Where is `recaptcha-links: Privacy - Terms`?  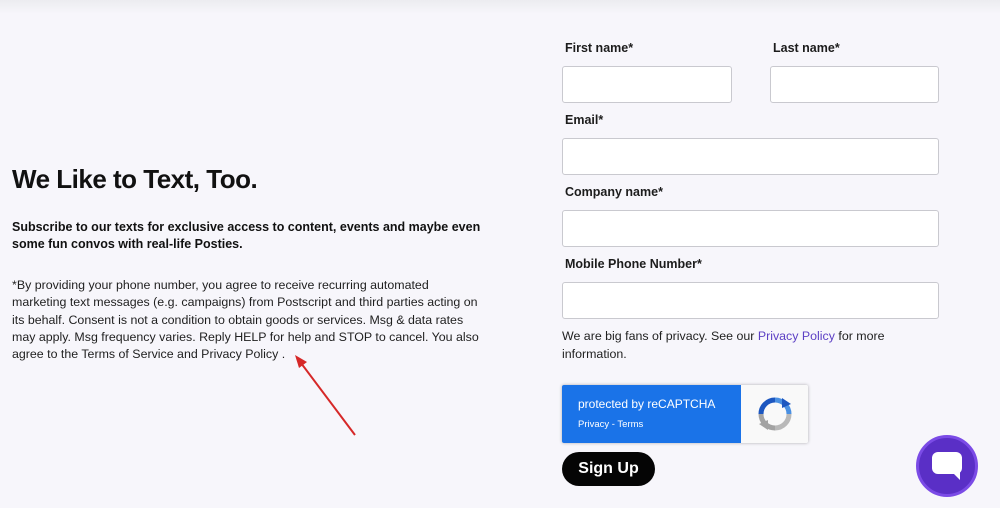
recaptcha-links: Privacy - Terms is located at coordinates (659, 424).